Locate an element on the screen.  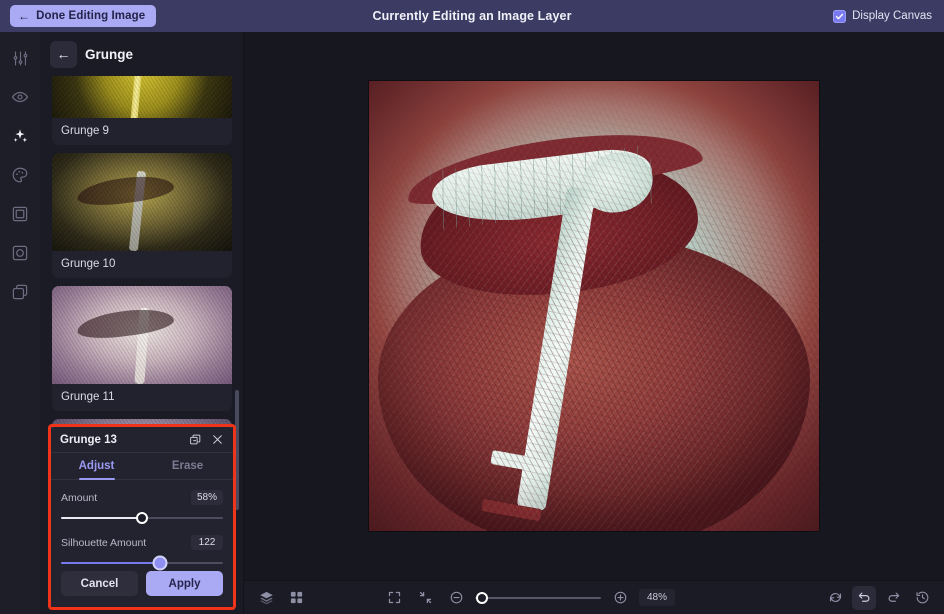
silhouette-slider-fill is located at coordinates (110, 563).